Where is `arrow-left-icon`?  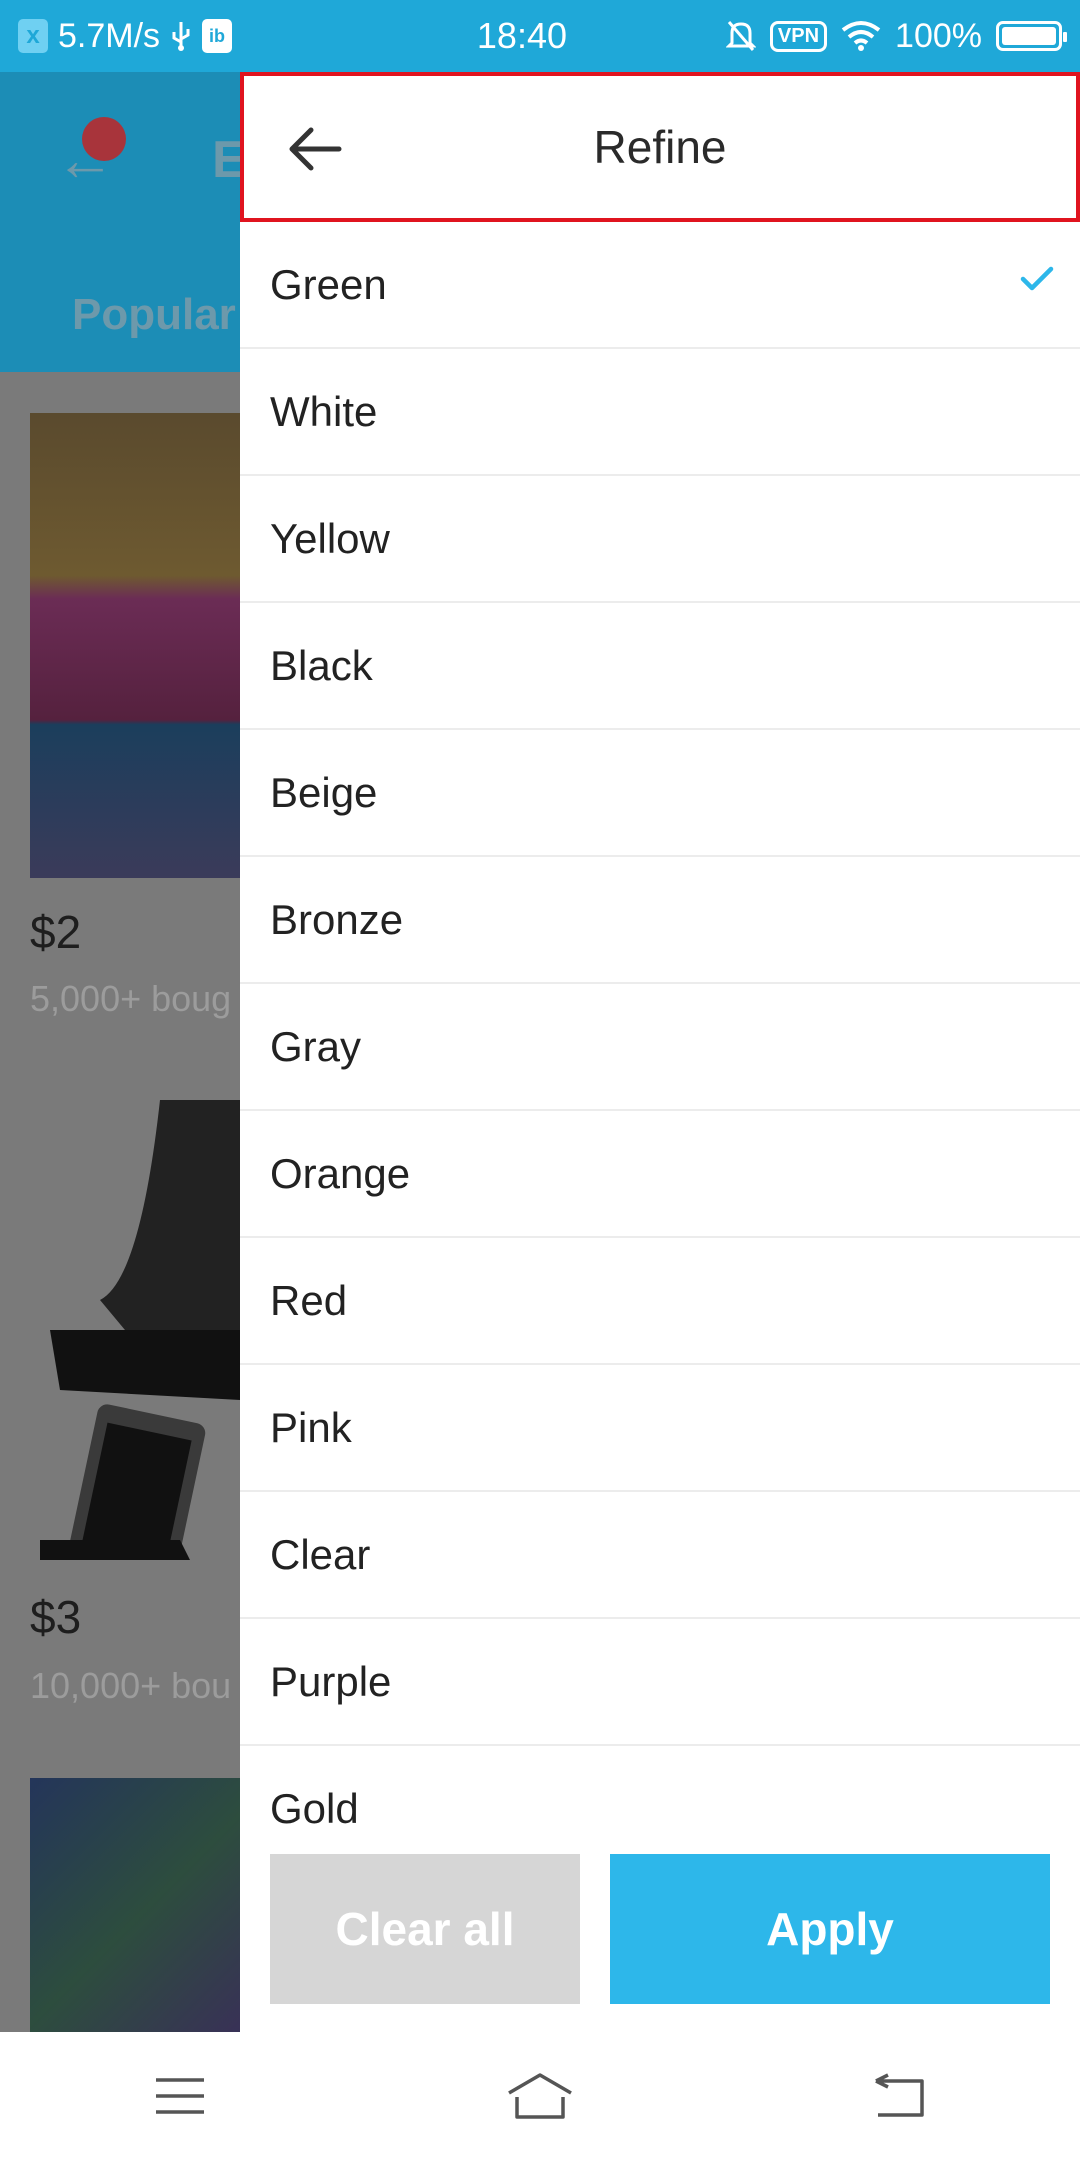 arrow-left-icon is located at coordinates (315, 149).